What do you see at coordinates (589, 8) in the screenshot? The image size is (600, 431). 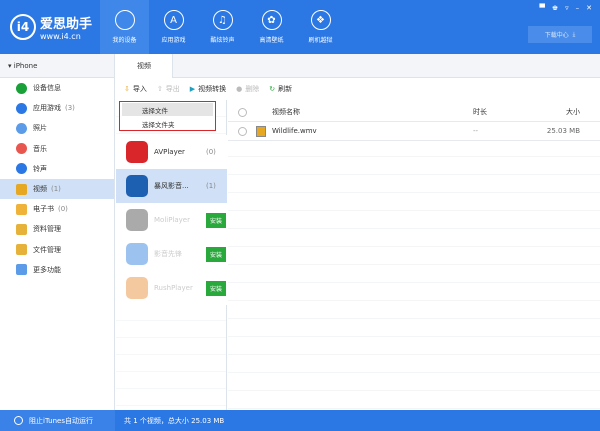 I see `close-icon: ✕` at bounding box center [589, 8].